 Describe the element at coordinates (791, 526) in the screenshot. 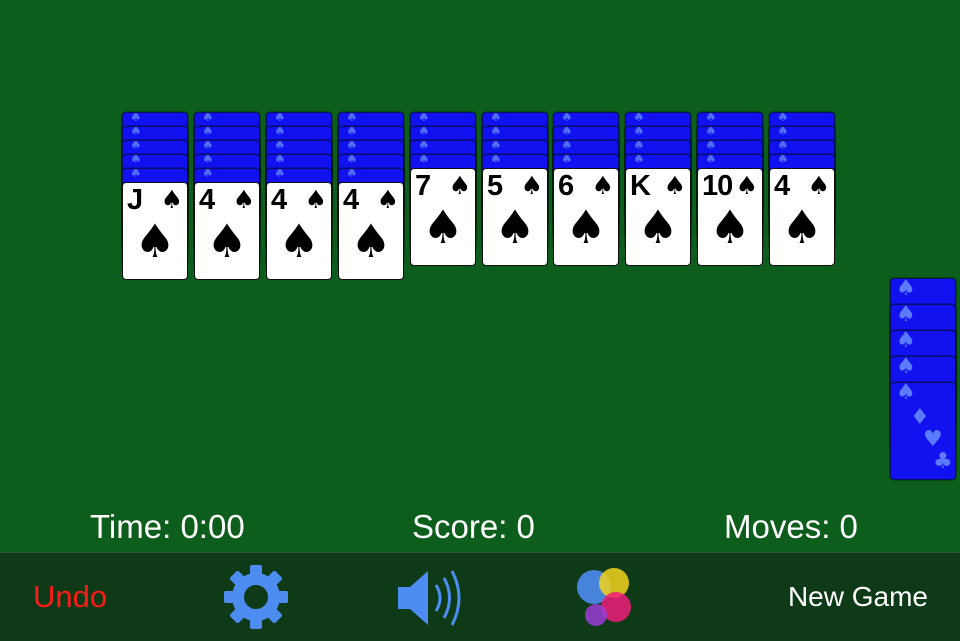

I see `moves-display: Moves: 0` at that location.